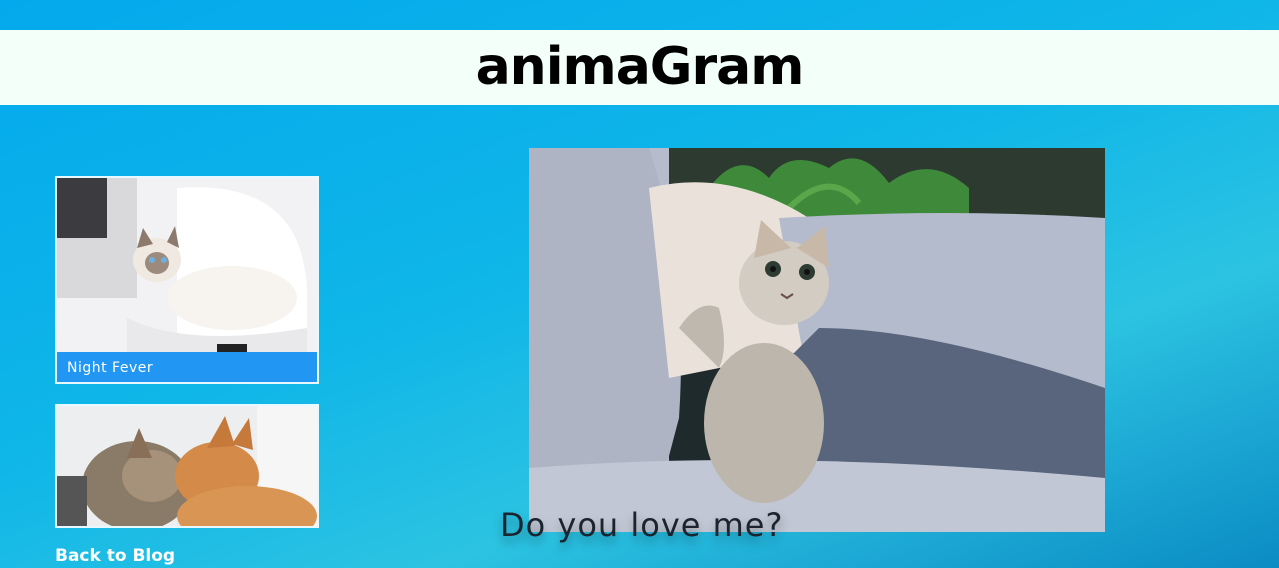 This screenshot has width=1279, height=568. Describe the element at coordinates (115, 556) in the screenshot. I see `back-to-blog-link: Back to Blog` at that location.